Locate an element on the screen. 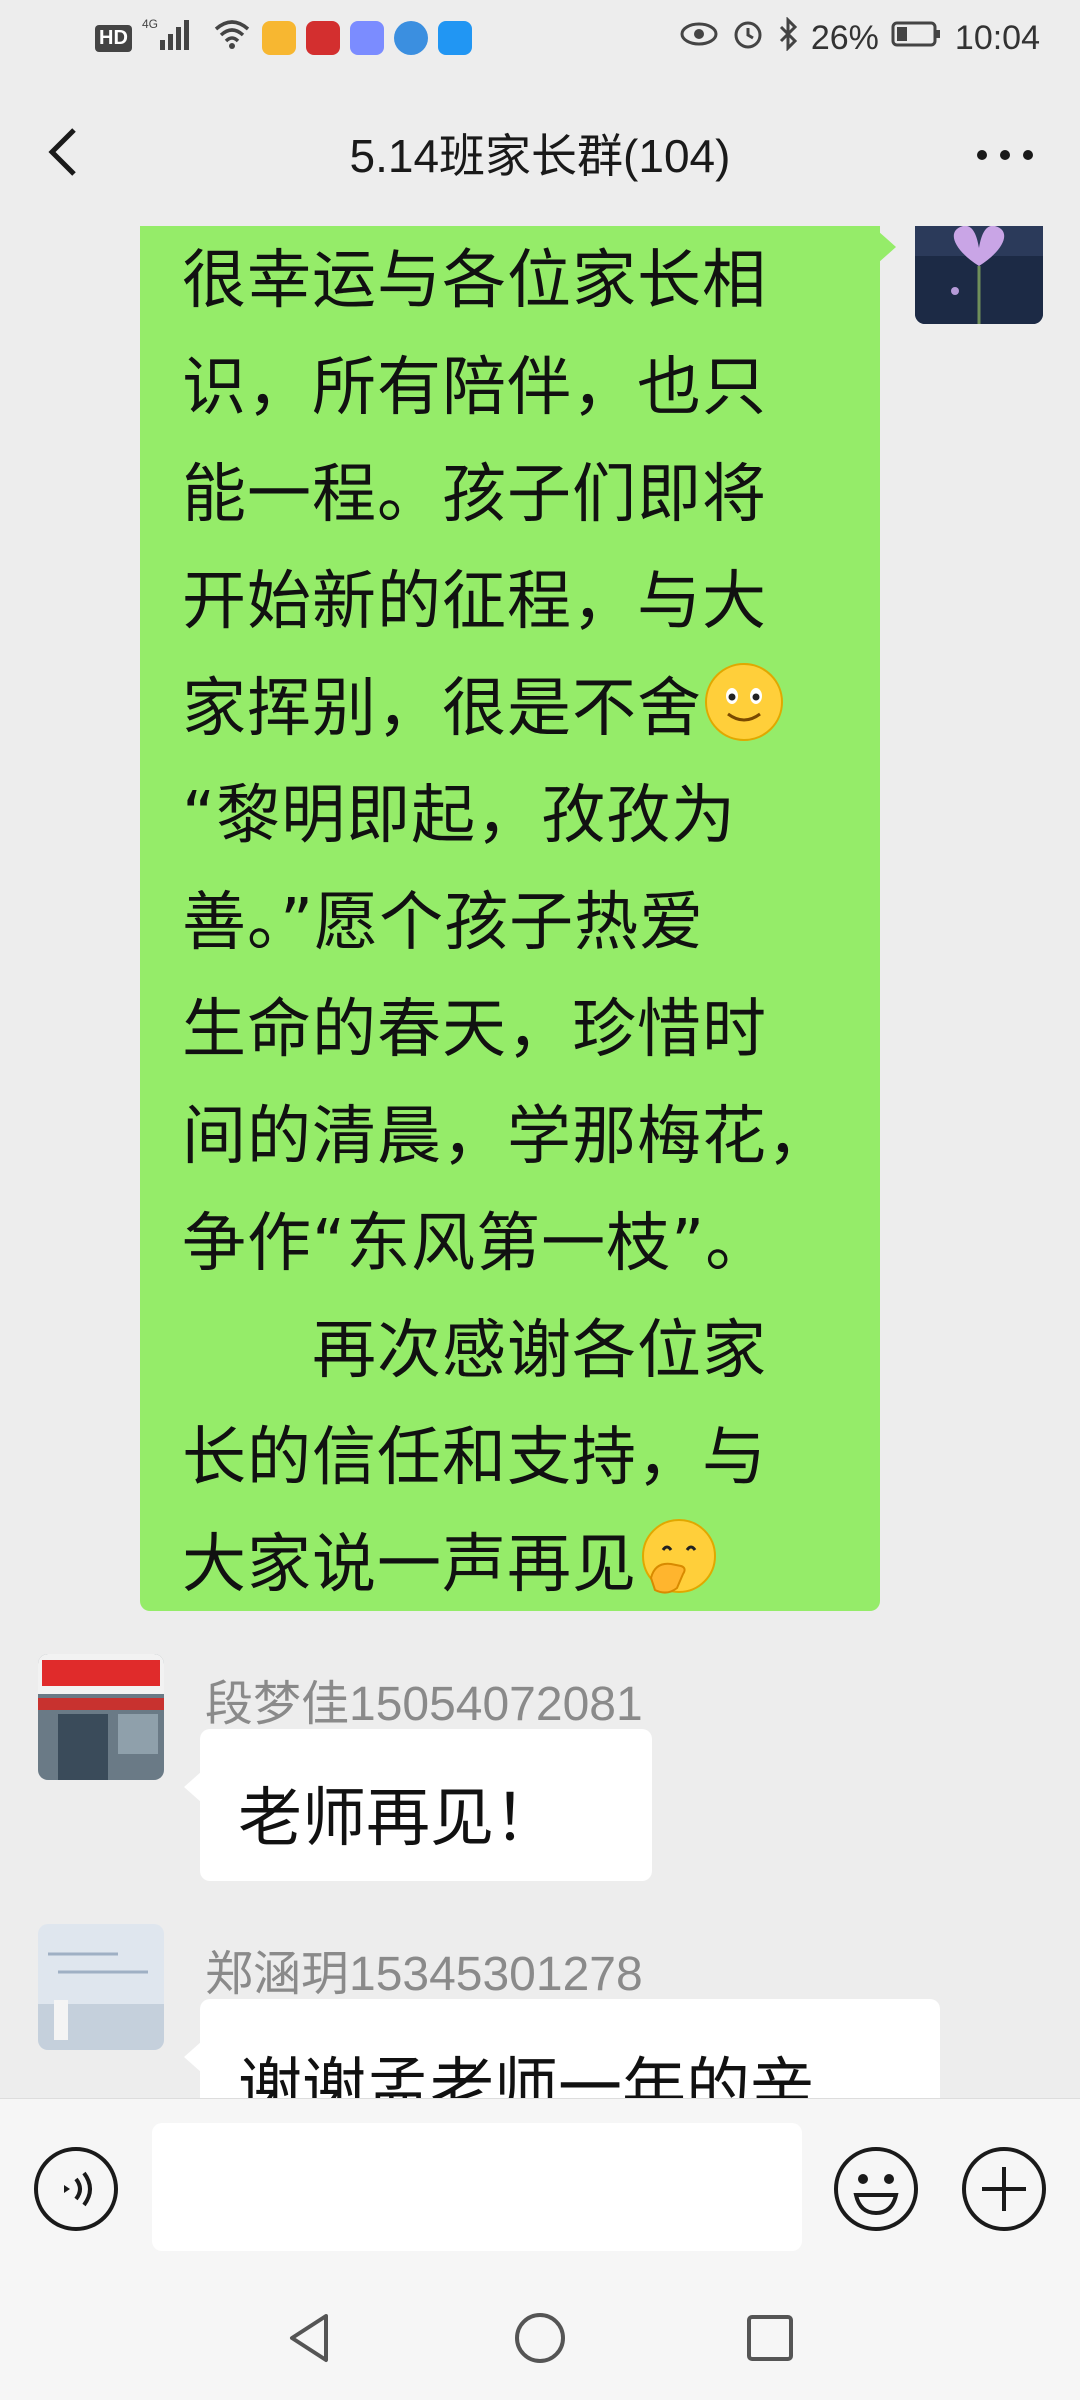 The image size is (1080, 2400). hd-badge: HD is located at coordinates (113, 38).